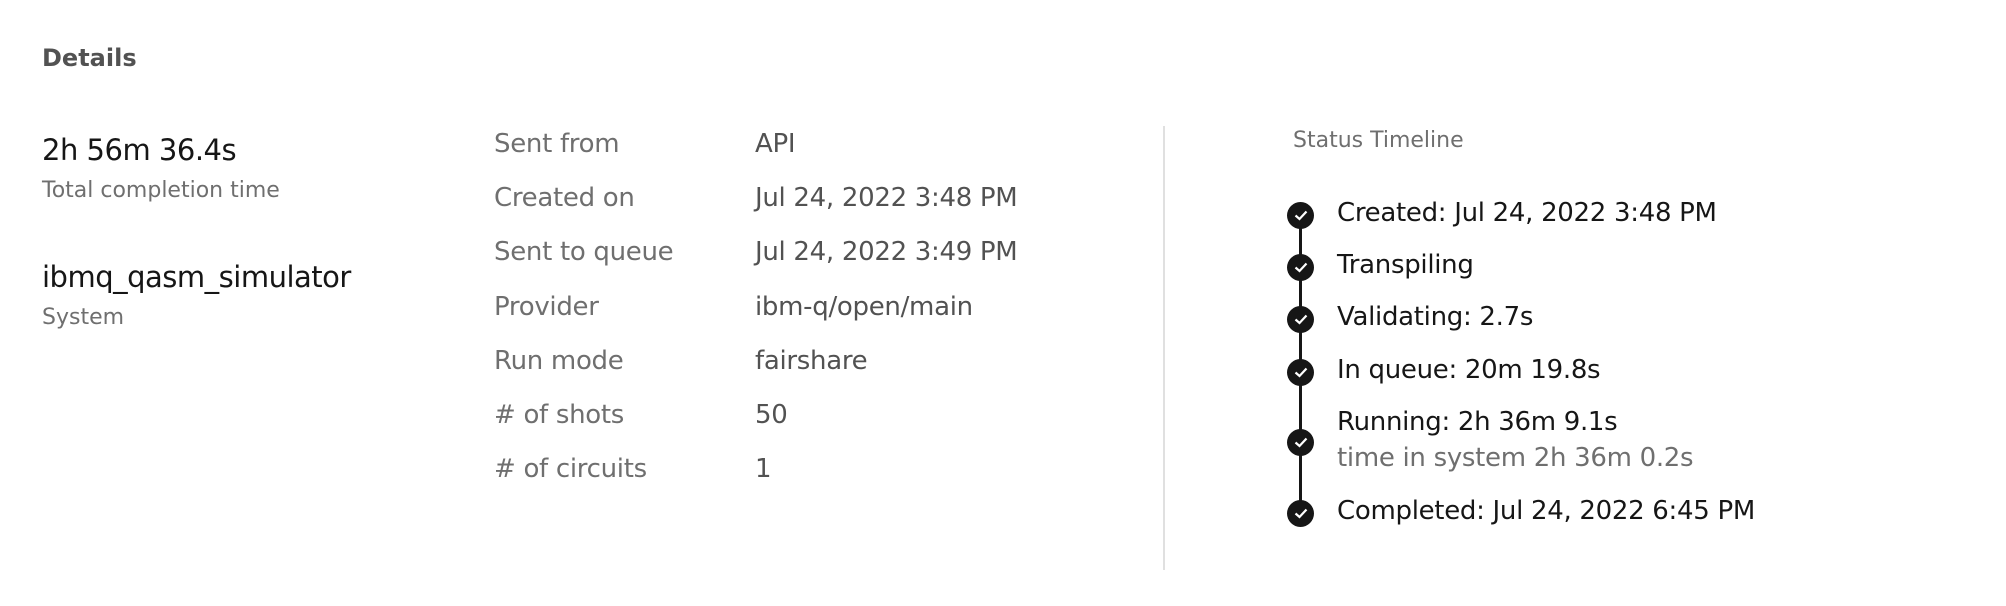 This screenshot has height=606, width=2006. I want to click on timeline-item: Completed: Jul 24, 2022 6:45 PM, so click(1546, 511).